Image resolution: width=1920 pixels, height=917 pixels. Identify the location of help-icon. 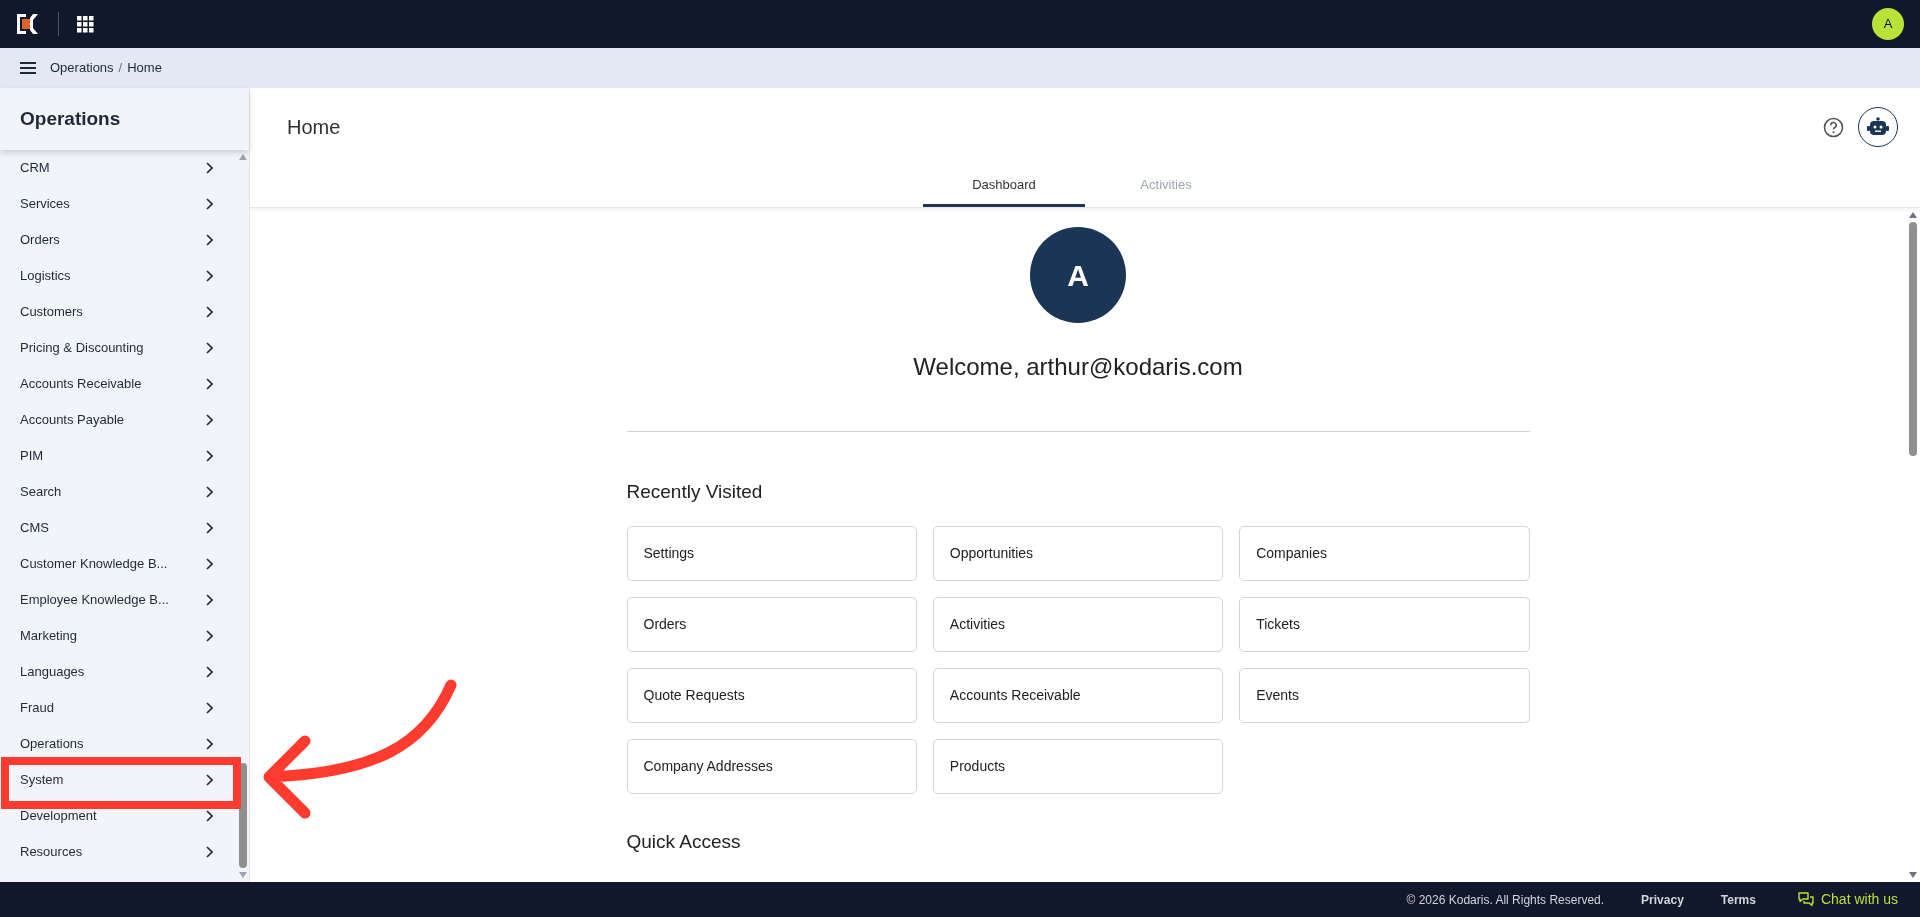
(1833, 127).